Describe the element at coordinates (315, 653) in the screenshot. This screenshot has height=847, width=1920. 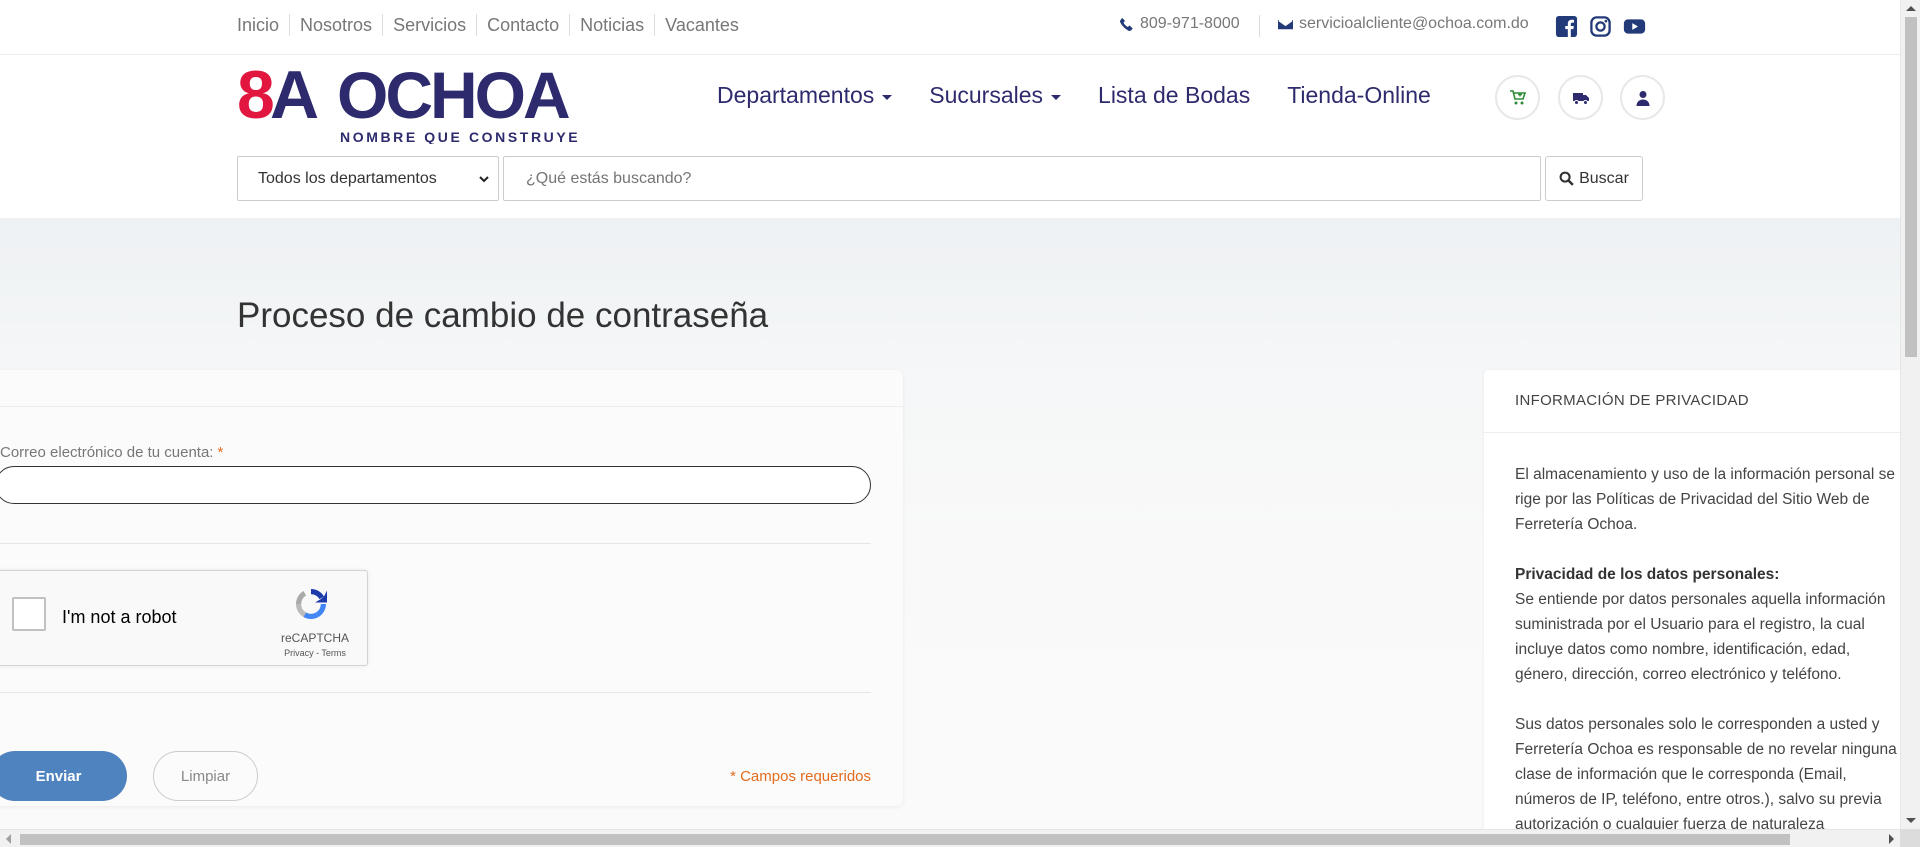
I see `recaptcha-legal-links: Privacy - Terms` at that location.